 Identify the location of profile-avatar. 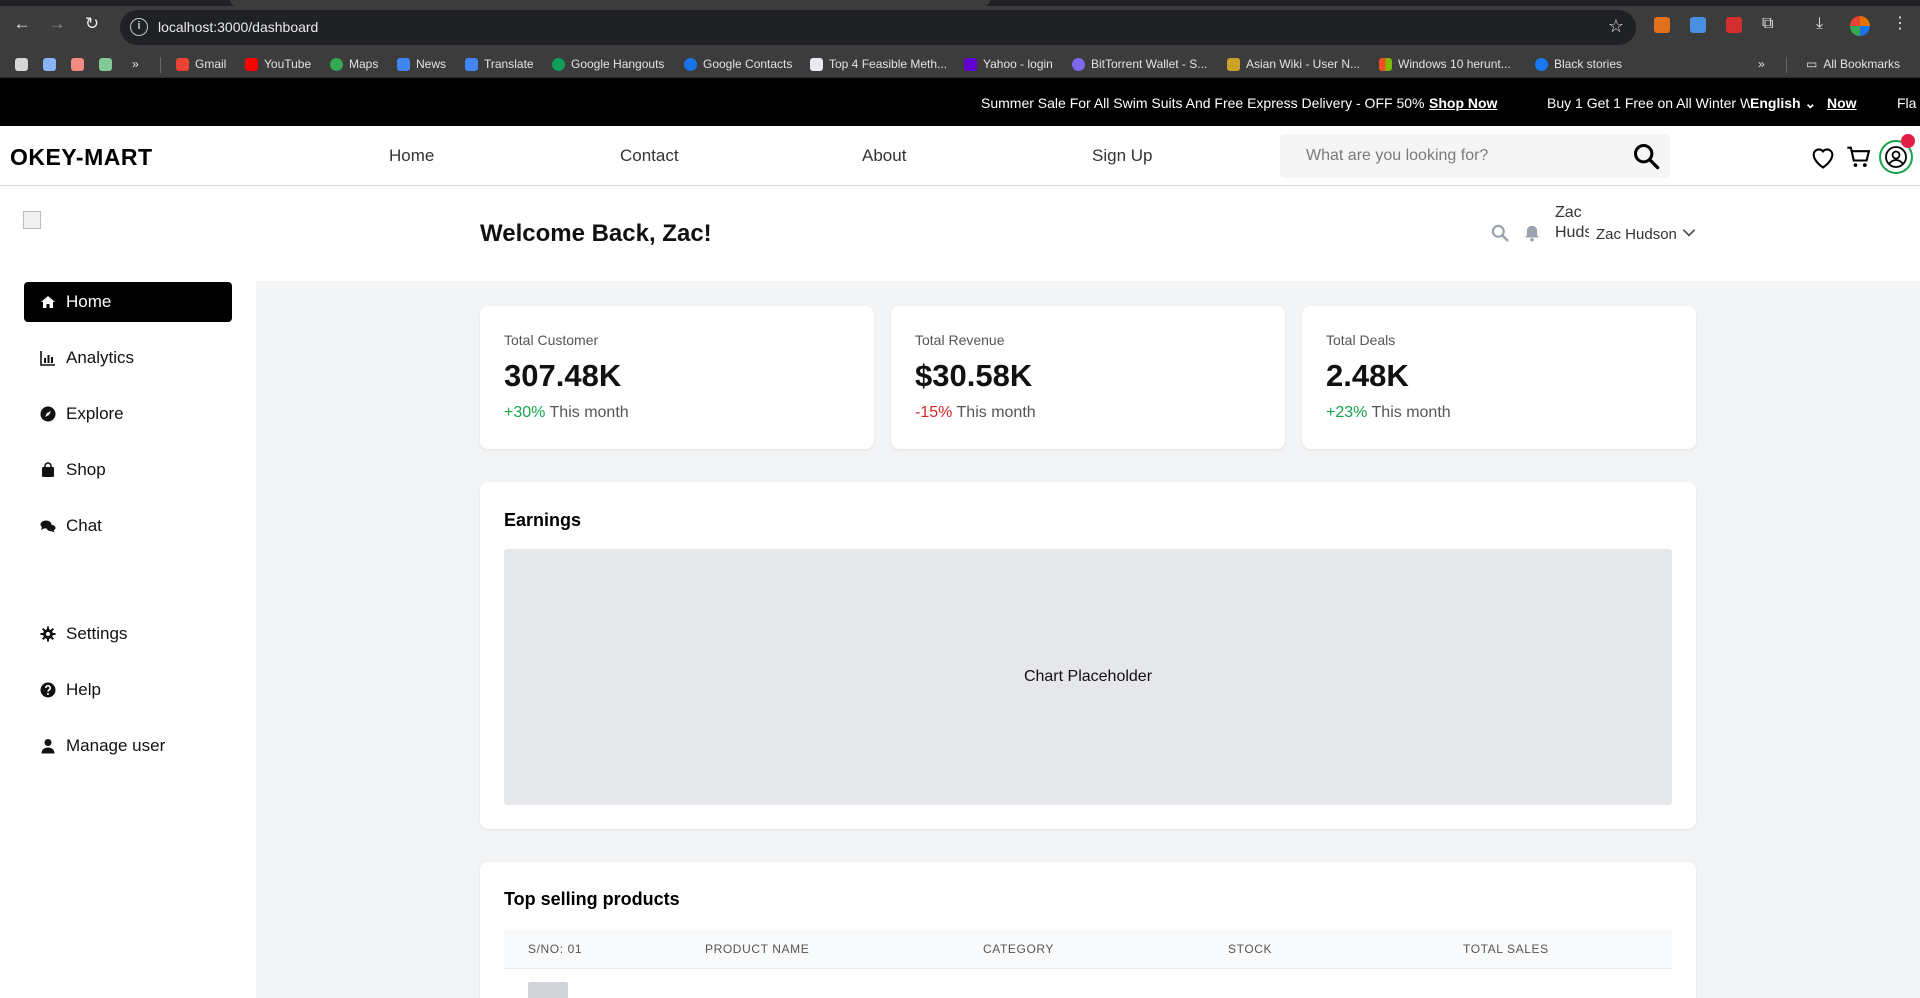
(1860, 26).